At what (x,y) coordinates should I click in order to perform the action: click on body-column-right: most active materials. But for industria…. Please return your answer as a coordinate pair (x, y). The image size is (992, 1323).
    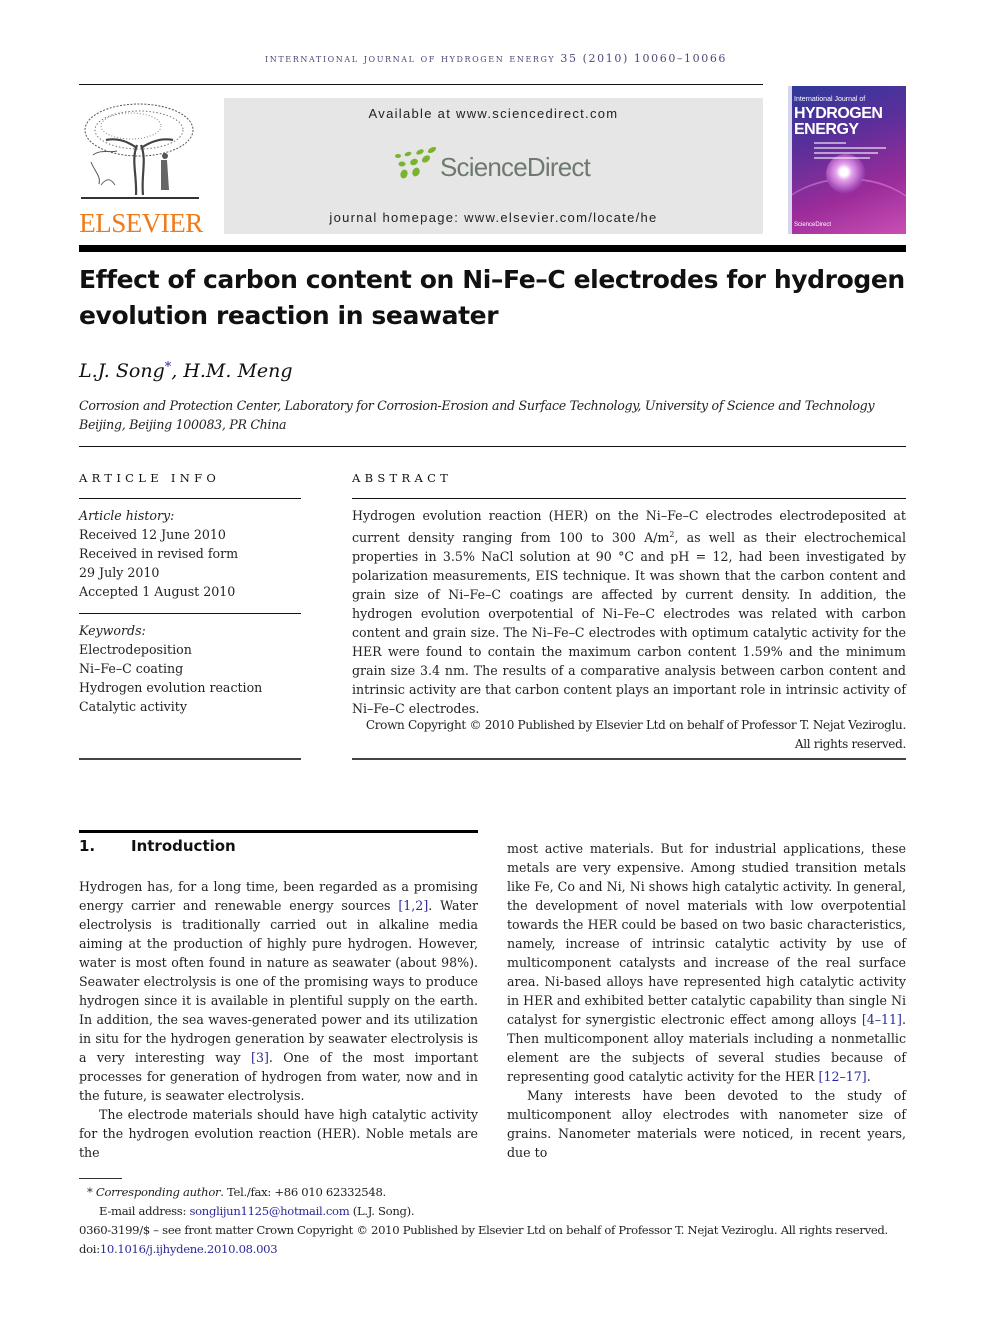
    Looking at the image, I should click on (706, 1000).